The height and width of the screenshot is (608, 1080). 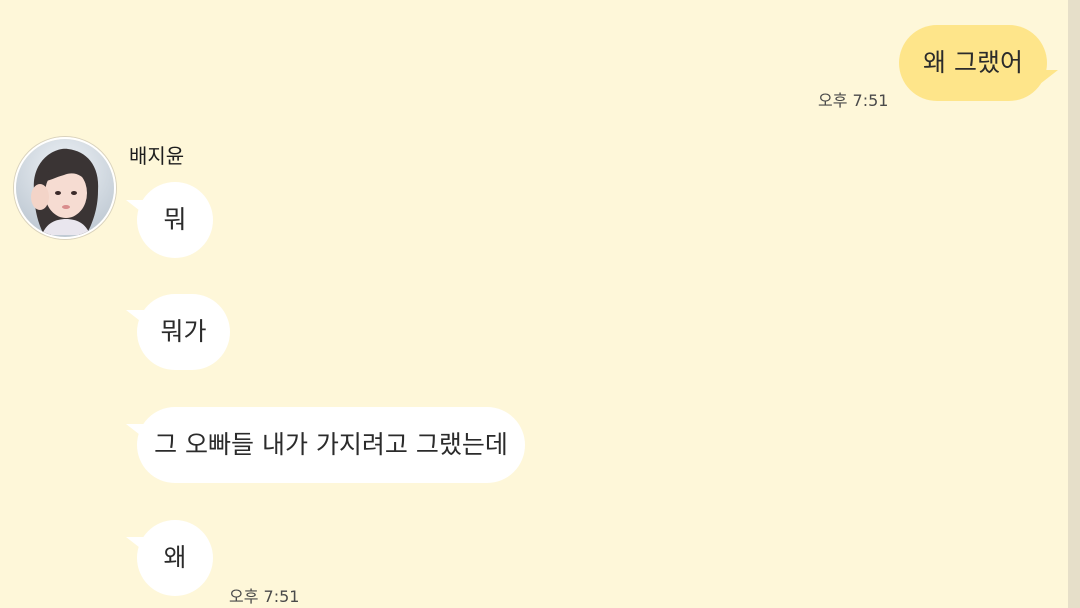 I want to click on message-text: 뭐, so click(x=175, y=219).